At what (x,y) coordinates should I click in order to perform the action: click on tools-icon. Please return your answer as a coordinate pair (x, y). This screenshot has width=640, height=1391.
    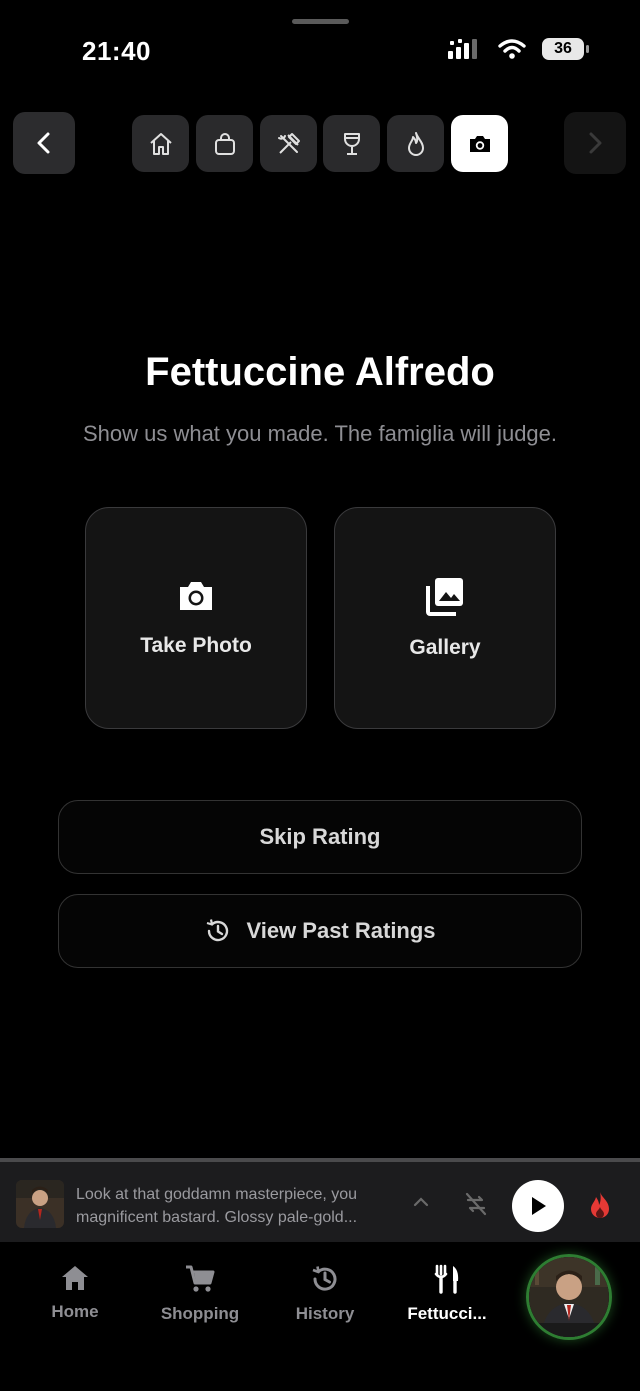
    Looking at the image, I should click on (288, 143).